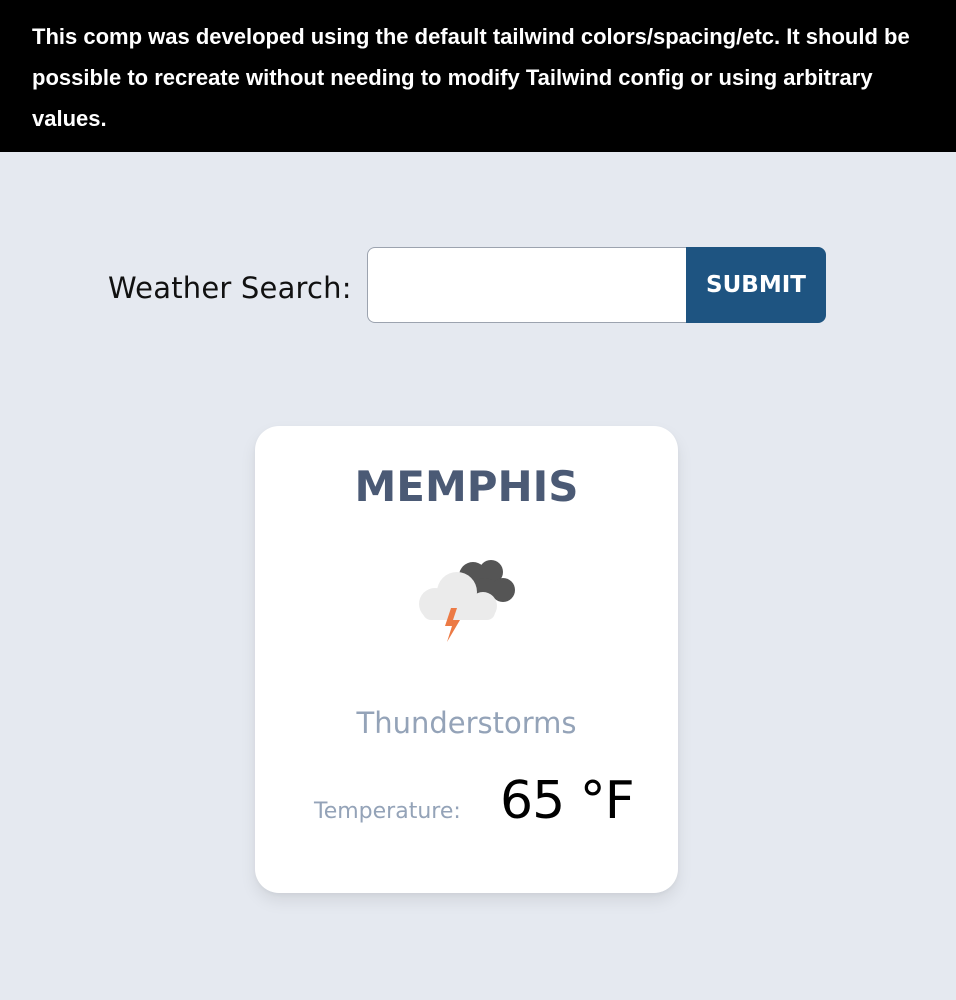 The width and height of the screenshot is (956, 1000). I want to click on submit-button: SUBMIT, so click(756, 285).